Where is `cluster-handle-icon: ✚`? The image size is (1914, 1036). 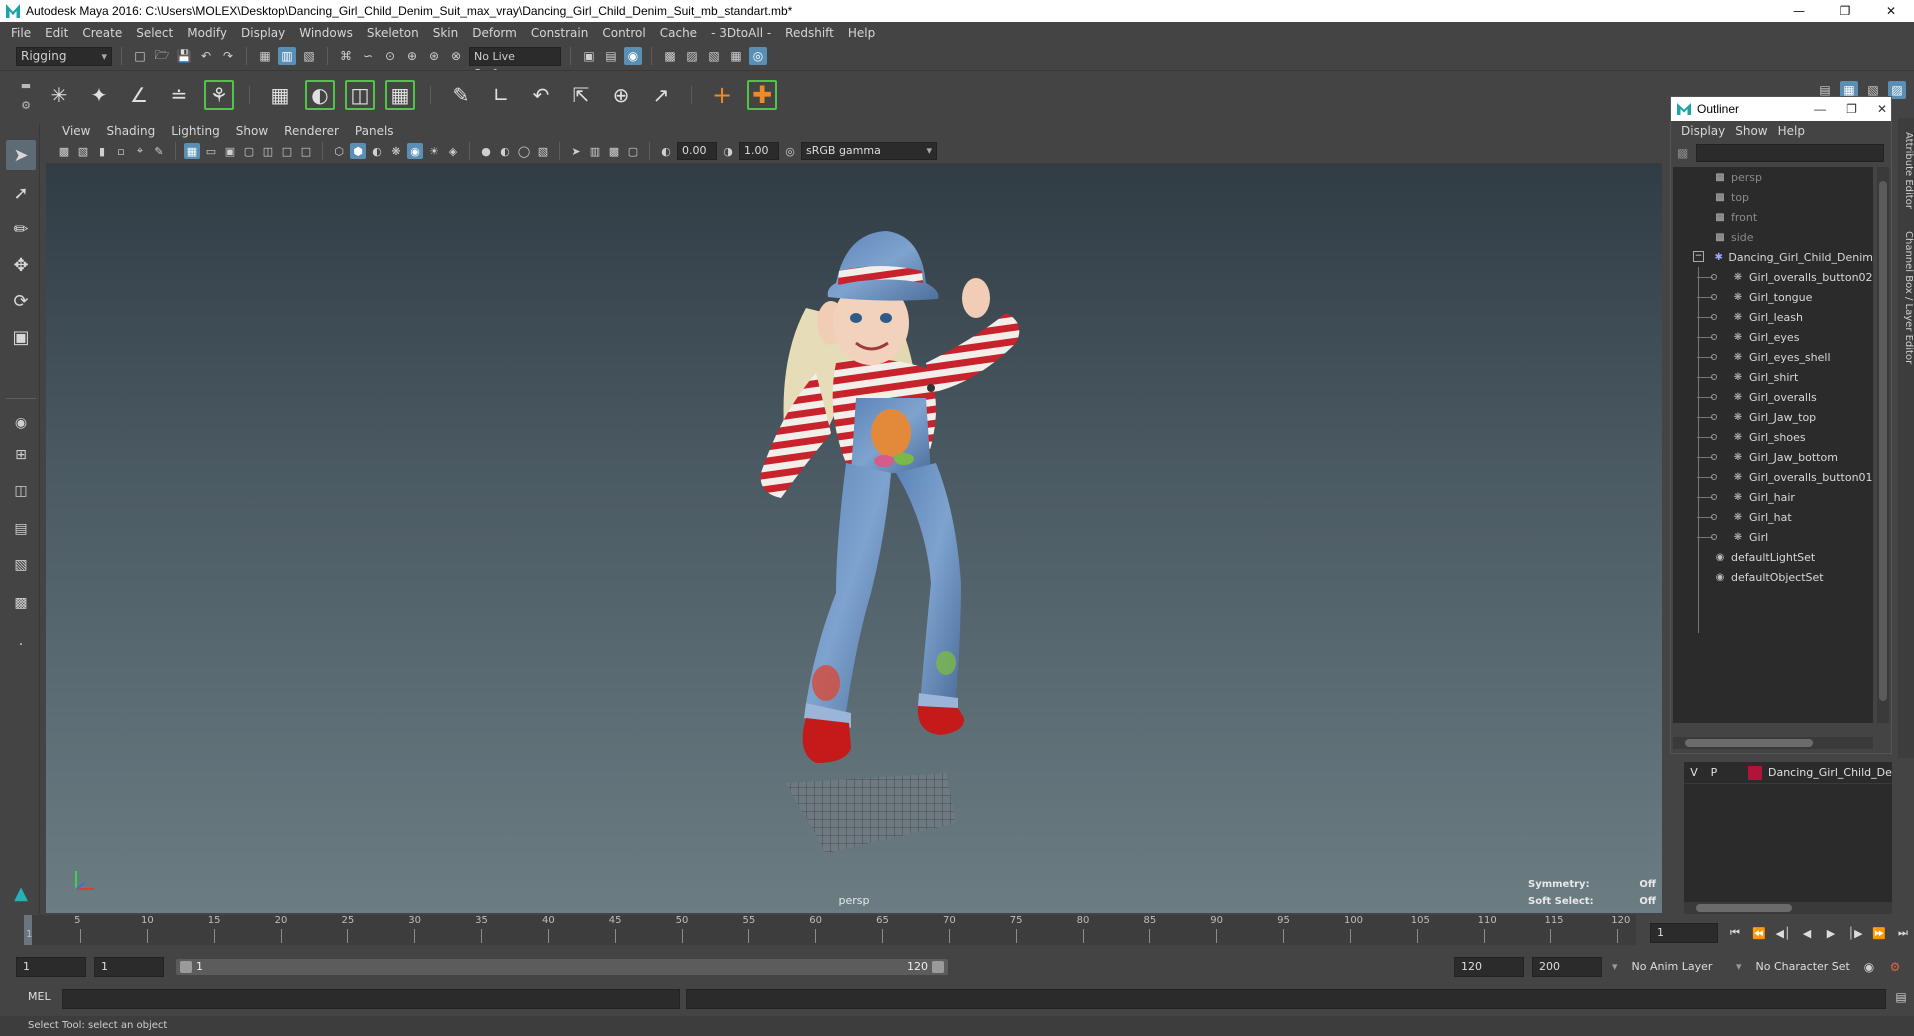 cluster-handle-icon: ✚ is located at coordinates (762, 95).